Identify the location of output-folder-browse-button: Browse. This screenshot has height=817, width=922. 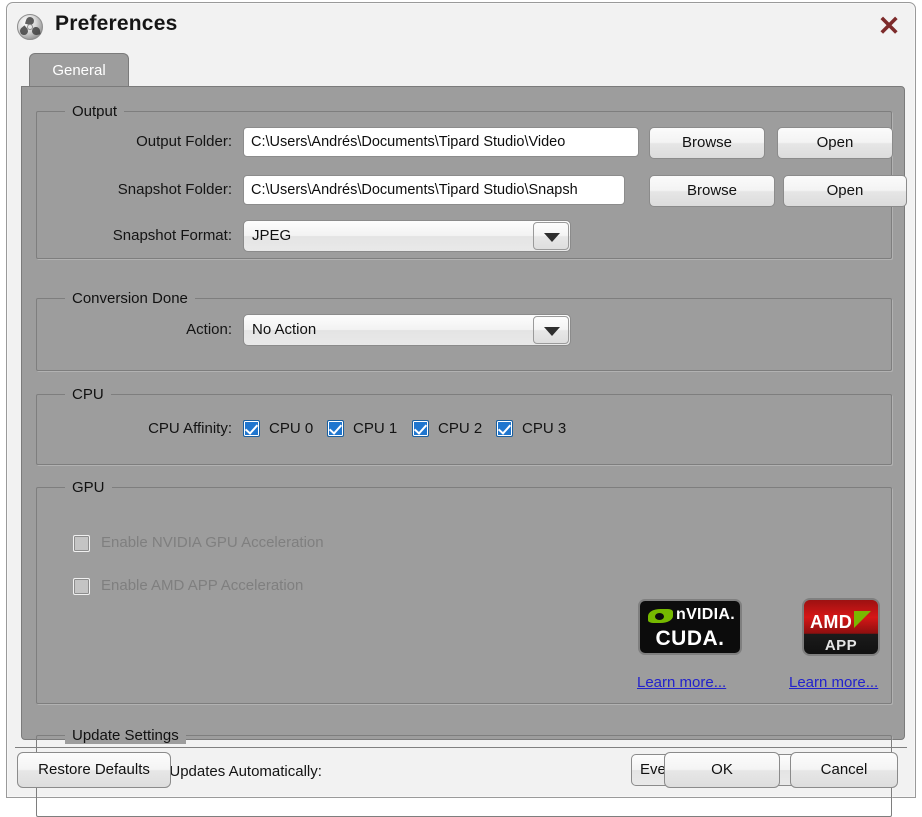
(707, 143).